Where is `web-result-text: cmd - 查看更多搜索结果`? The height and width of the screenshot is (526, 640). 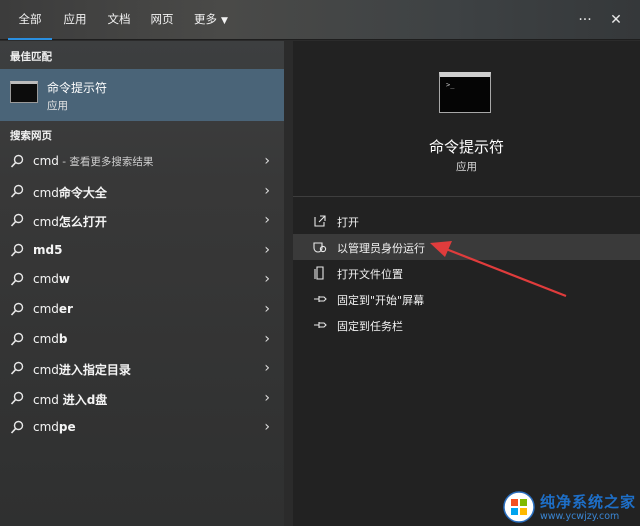 web-result-text: cmd - 查看更多搜索结果 is located at coordinates (93, 161).